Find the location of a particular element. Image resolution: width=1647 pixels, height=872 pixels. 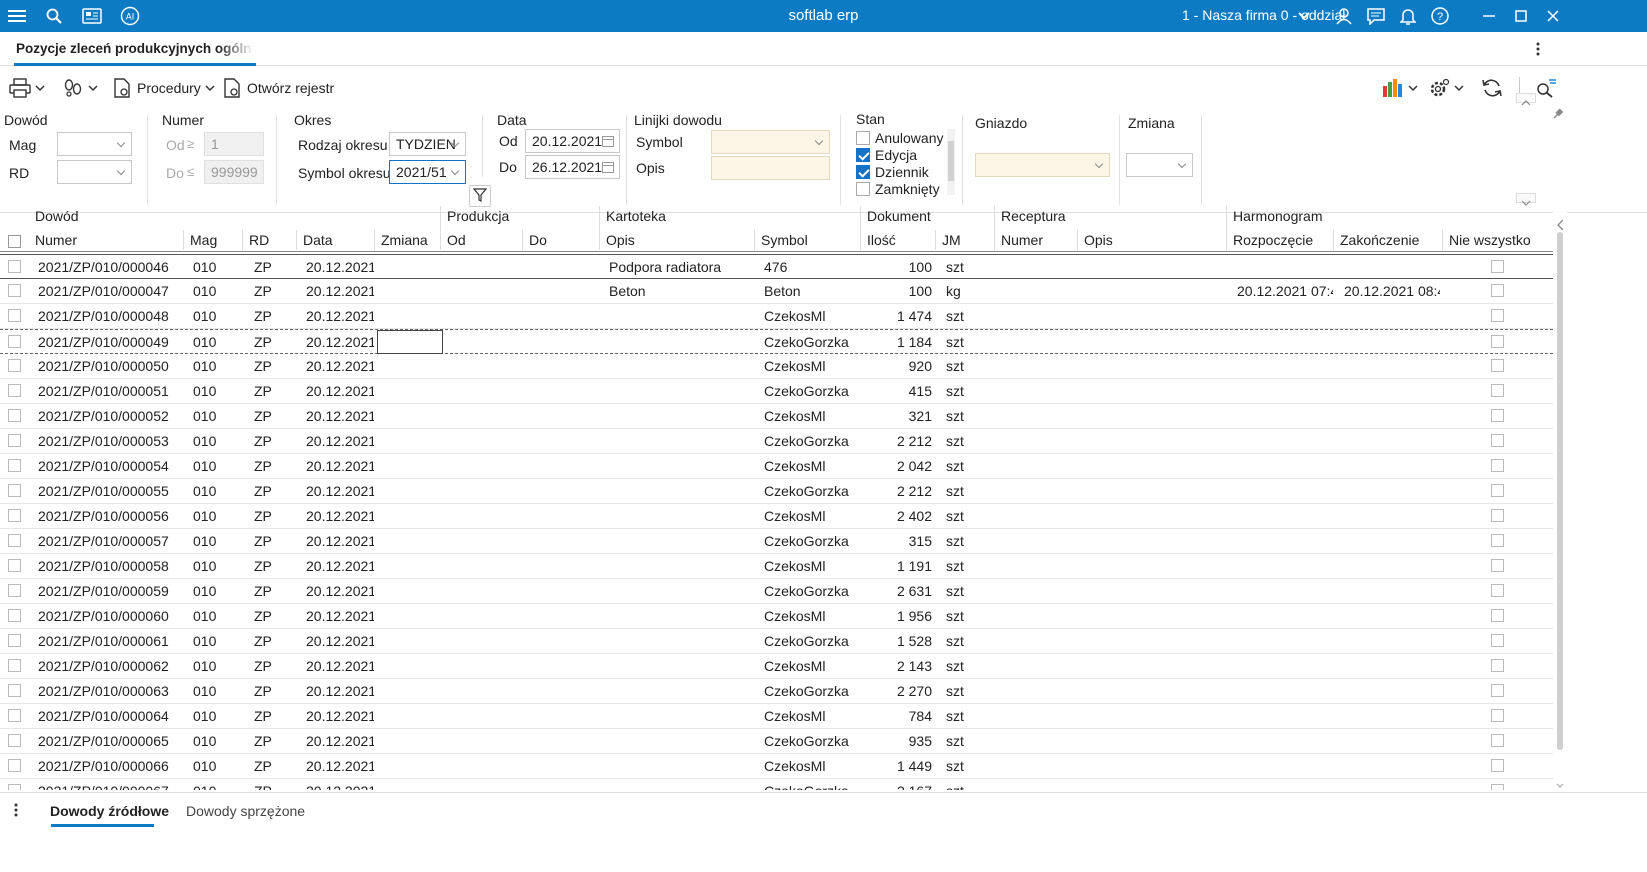

cell-symbol: CzekosMl is located at coordinates (811, 766).